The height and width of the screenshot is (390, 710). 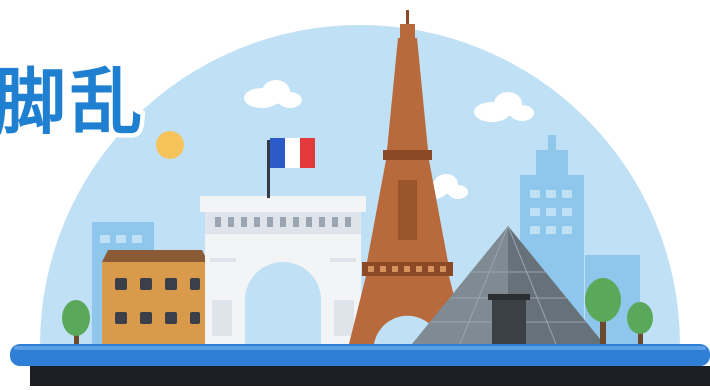 I want to click on orange-building, so click(x=155, y=297).